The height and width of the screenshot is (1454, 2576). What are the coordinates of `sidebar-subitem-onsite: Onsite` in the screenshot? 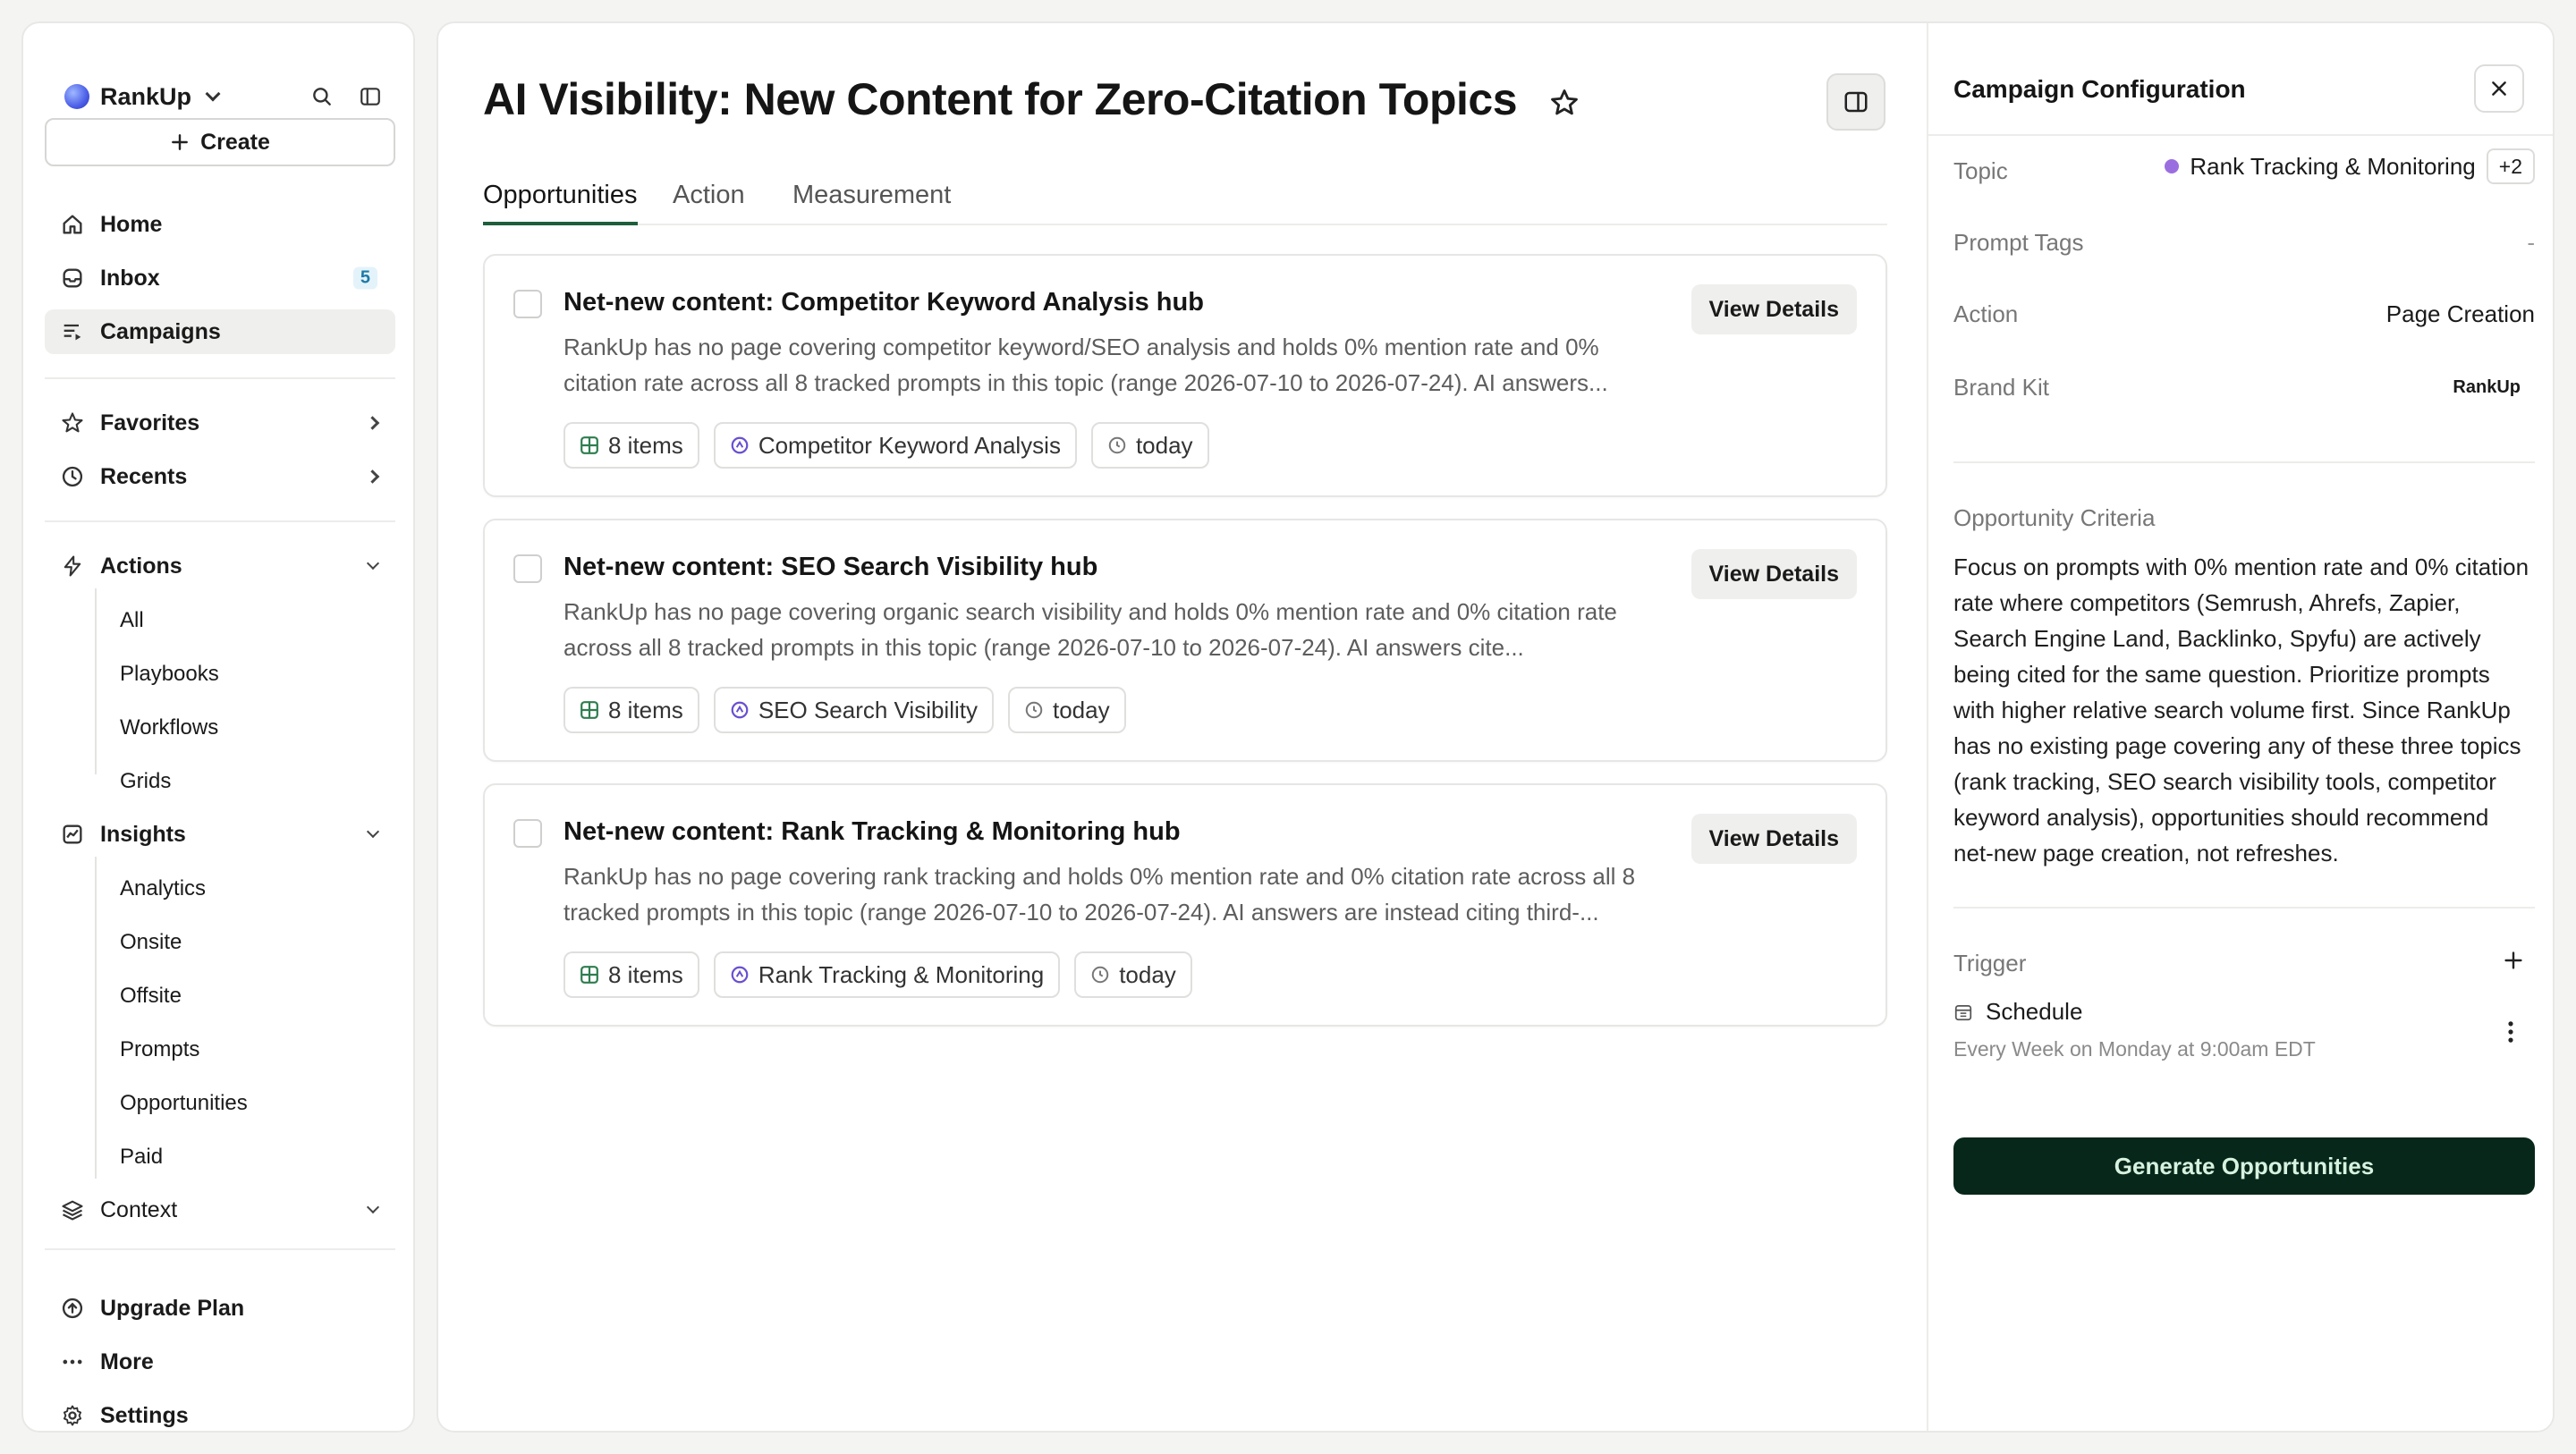 It's located at (151, 942).